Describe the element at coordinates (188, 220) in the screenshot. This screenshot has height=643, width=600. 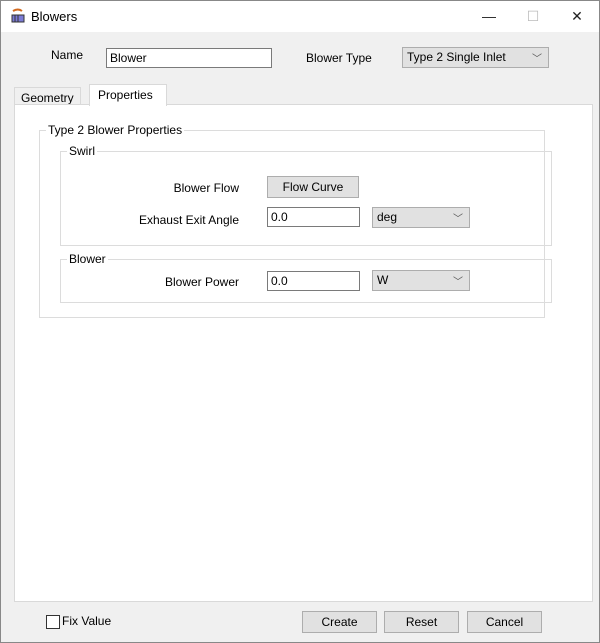
I see `exhaust-exit-angle-label: Exhaust Exit Angle` at that location.